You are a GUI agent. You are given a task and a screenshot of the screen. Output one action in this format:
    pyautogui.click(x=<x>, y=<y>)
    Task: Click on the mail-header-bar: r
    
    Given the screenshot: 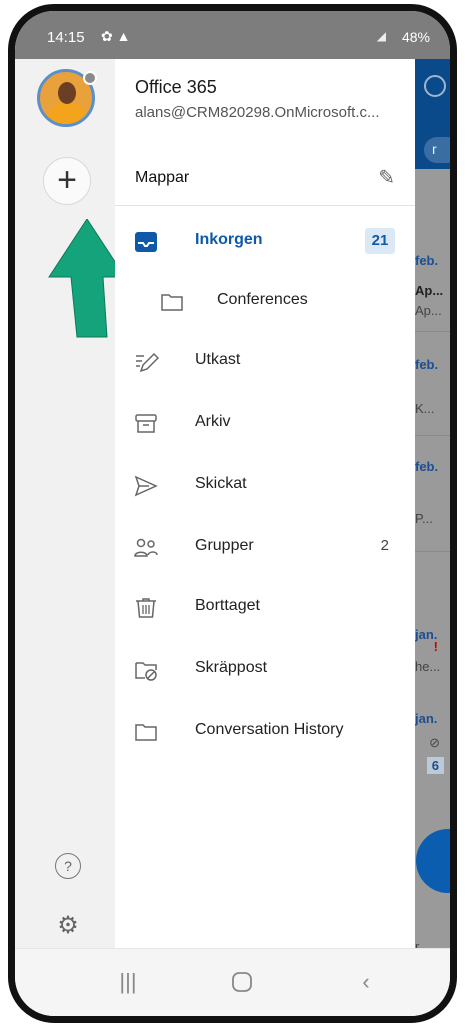 What is the action you would take?
    pyautogui.click(x=432, y=114)
    